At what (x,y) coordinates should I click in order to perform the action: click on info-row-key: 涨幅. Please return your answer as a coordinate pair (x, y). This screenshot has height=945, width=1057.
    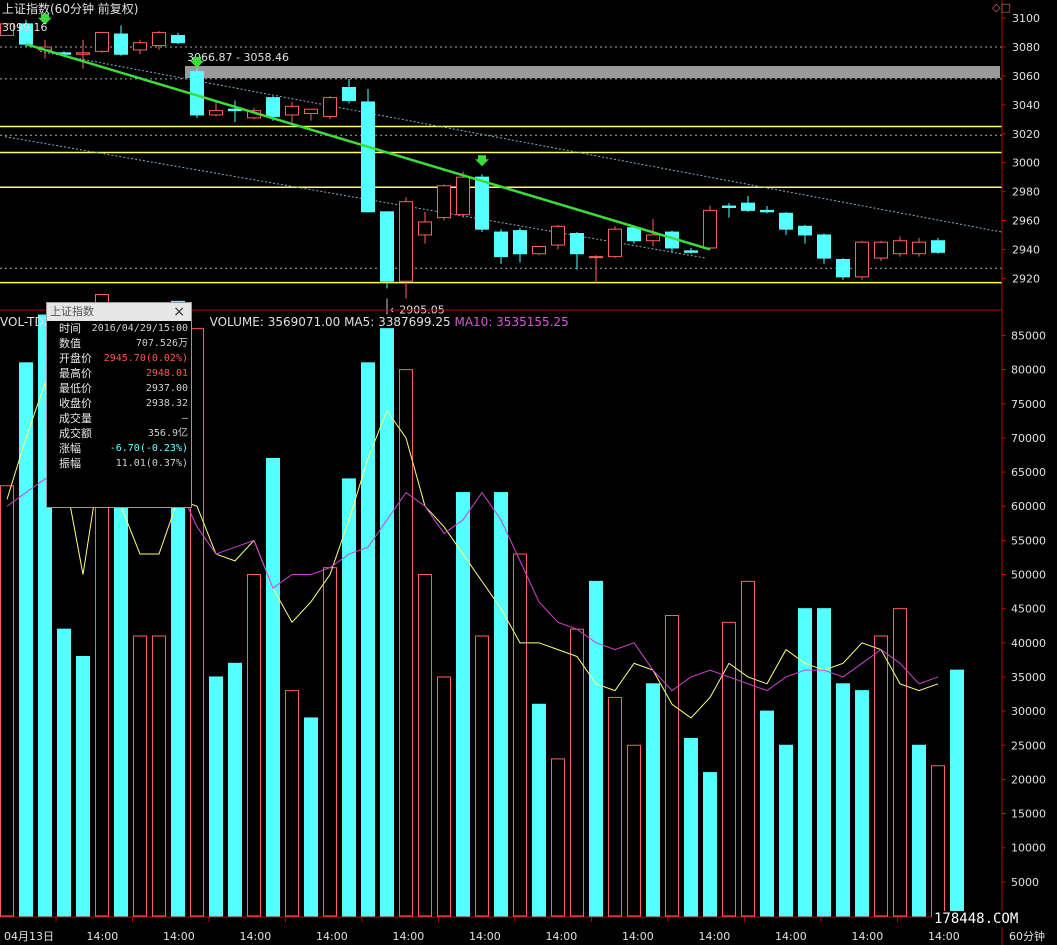
    Looking at the image, I should click on (70, 448).